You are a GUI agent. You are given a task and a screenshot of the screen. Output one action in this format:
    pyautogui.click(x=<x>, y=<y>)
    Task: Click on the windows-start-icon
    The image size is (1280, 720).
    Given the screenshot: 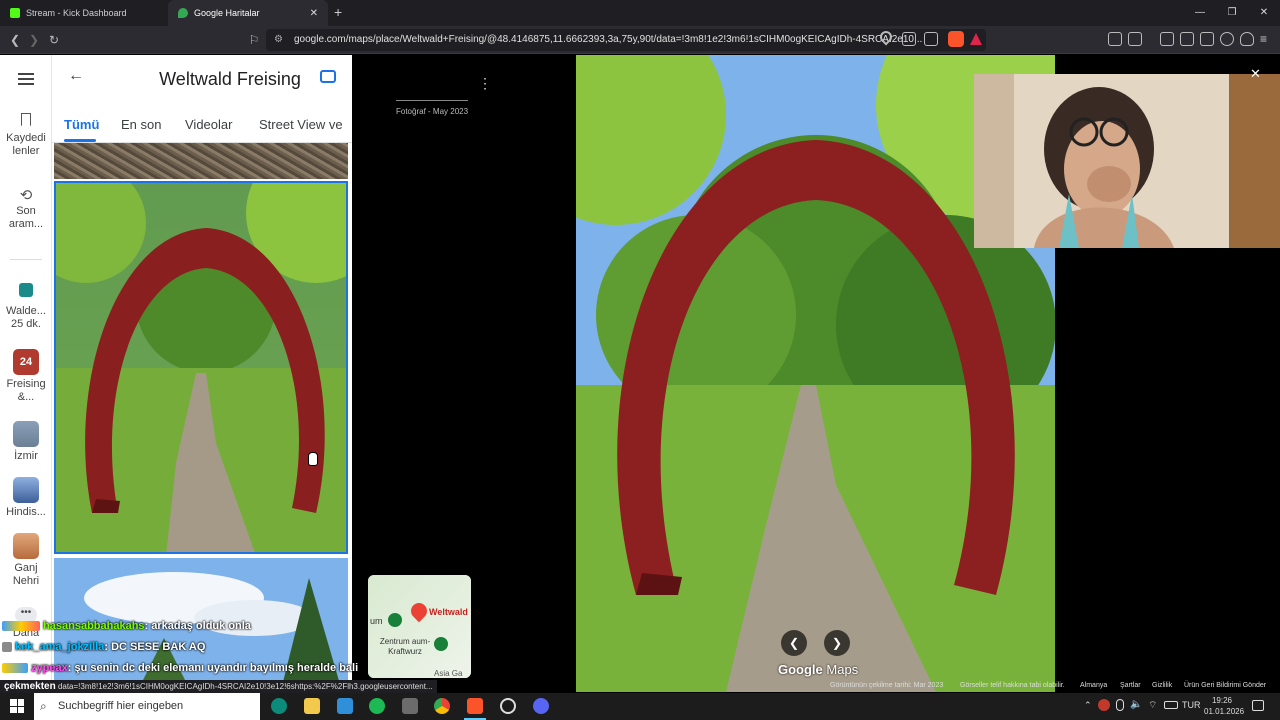 What is the action you would take?
    pyautogui.click(x=17, y=706)
    